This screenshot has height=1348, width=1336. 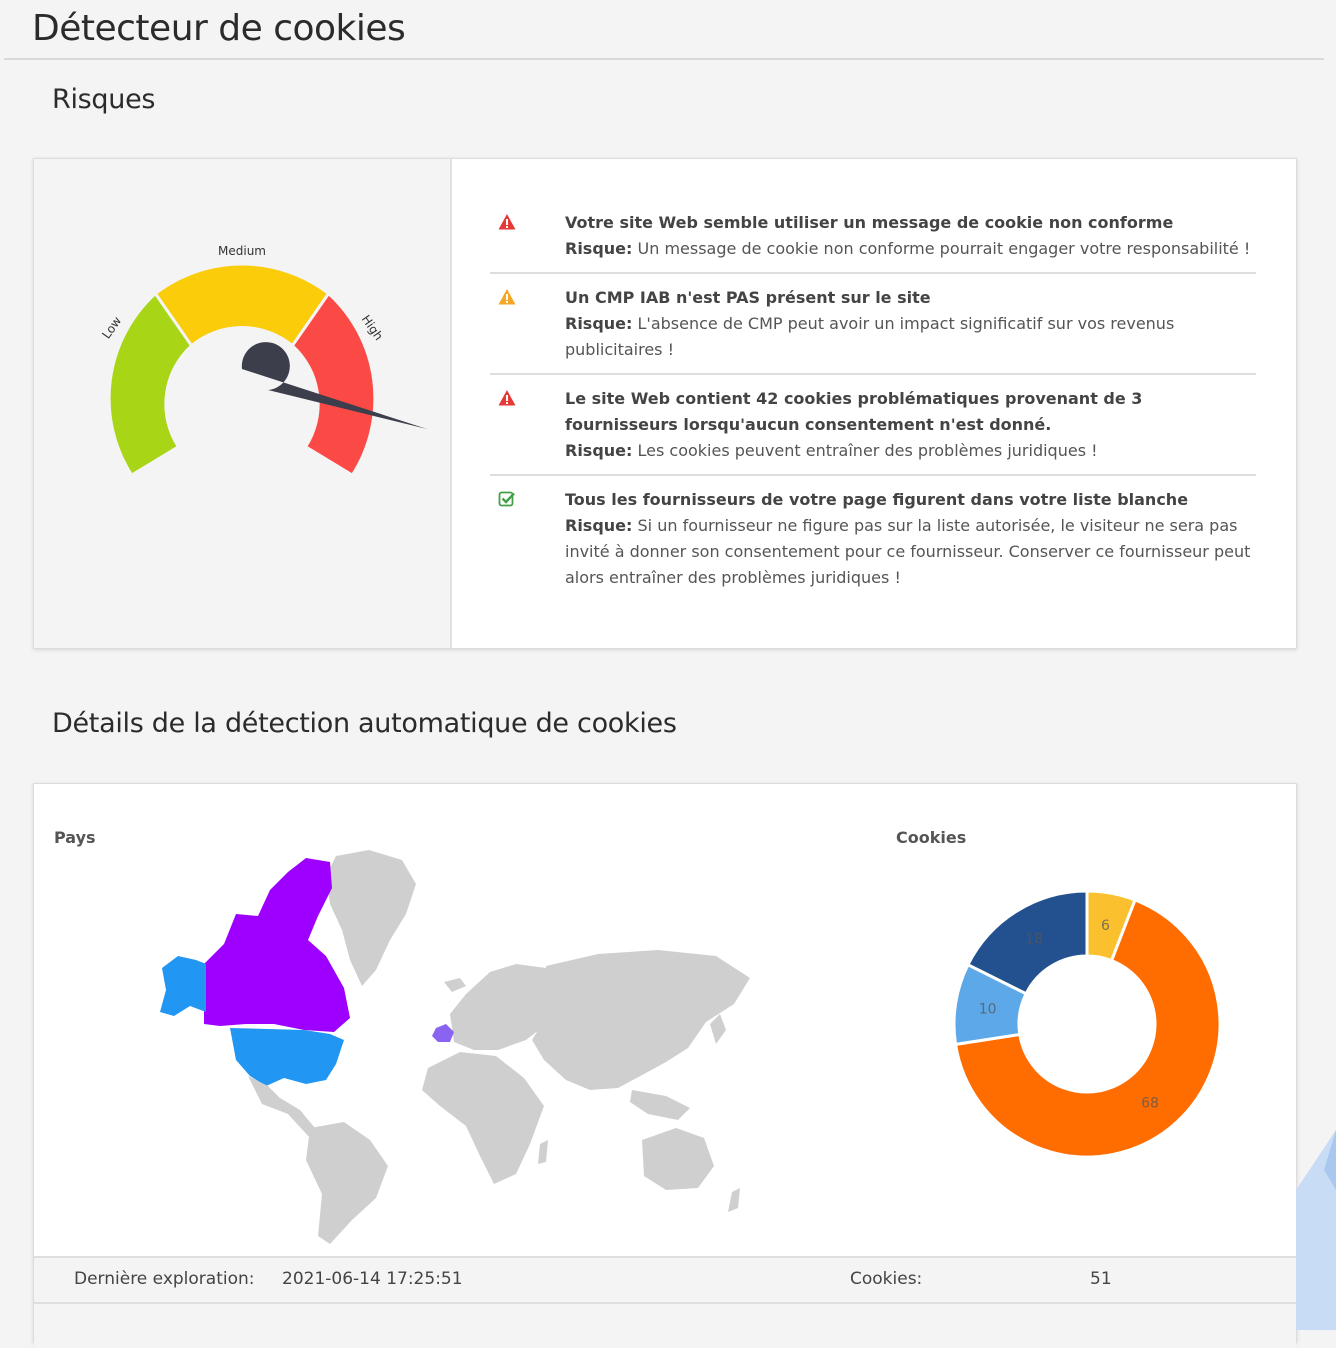 I want to click on map-region-japan, so click(x=718, y=1029).